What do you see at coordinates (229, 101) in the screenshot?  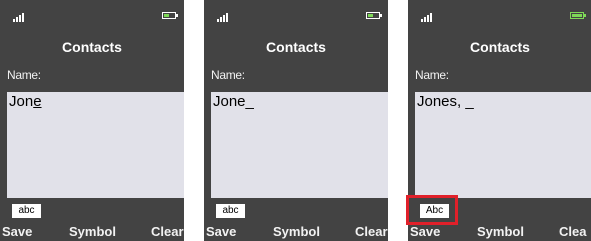 I see `typed-text: Jone` at bounding box center [229, 101].